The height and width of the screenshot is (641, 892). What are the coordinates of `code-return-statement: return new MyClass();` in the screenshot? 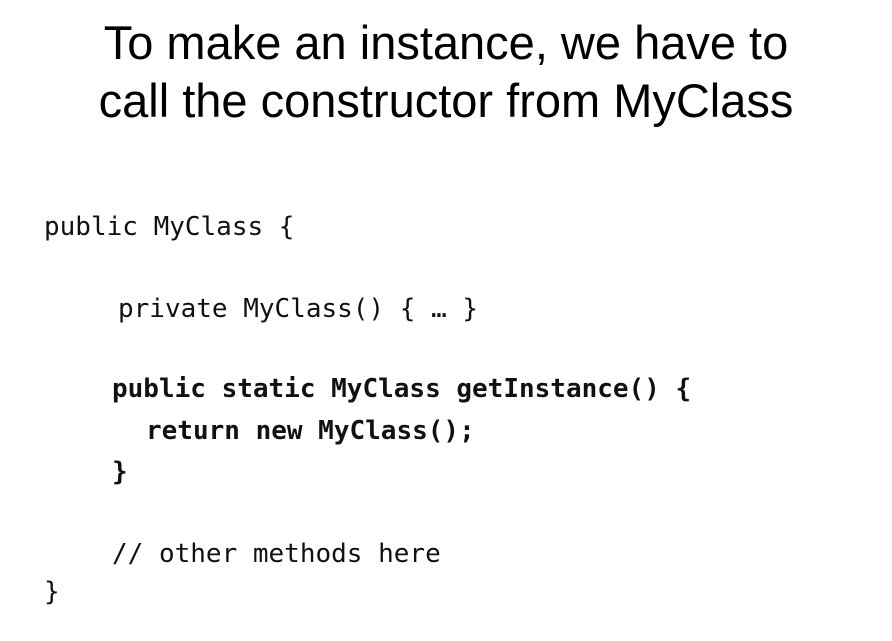 It's located at (310, 431).